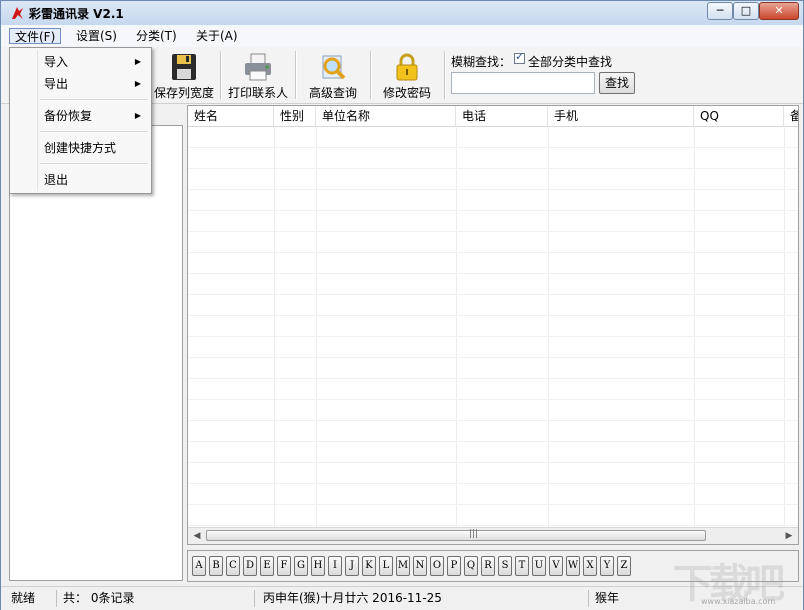 Image resolution: width=804 pixels, height=610 pixels. Describe the element at coordinates (739, 116) in the screenshot. I see `column-header-qq: QQ` at that location.